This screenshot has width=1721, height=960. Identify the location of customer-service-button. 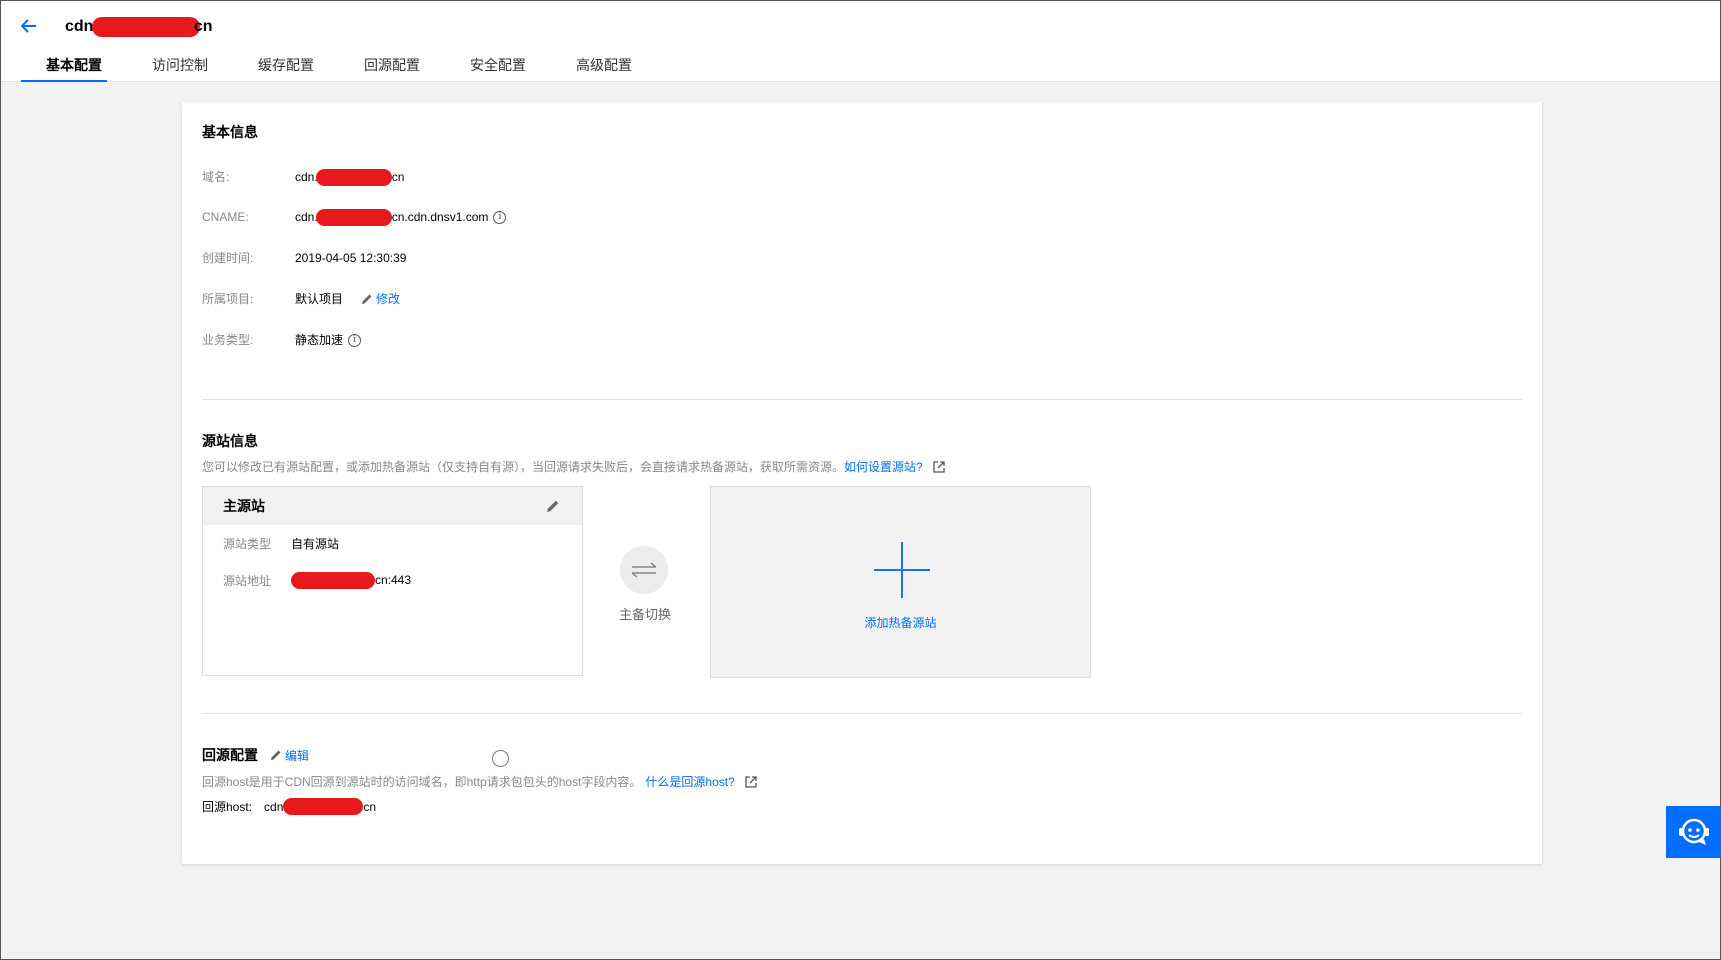
(1693, 832).